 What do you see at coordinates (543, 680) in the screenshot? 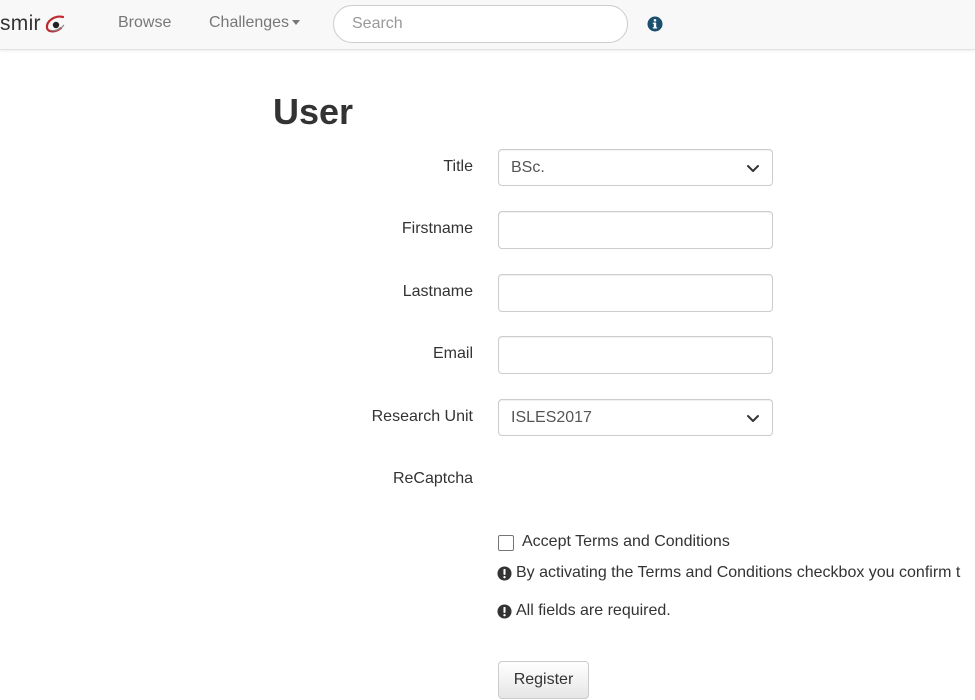
I see `register-button: Register` at bounding box center [543, 680].